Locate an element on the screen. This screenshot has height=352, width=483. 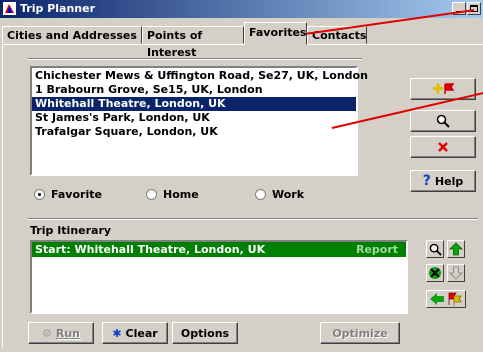
list-item: 1 Brabourn Grove, Se15, UK, London is located at coordinates (194, 90).